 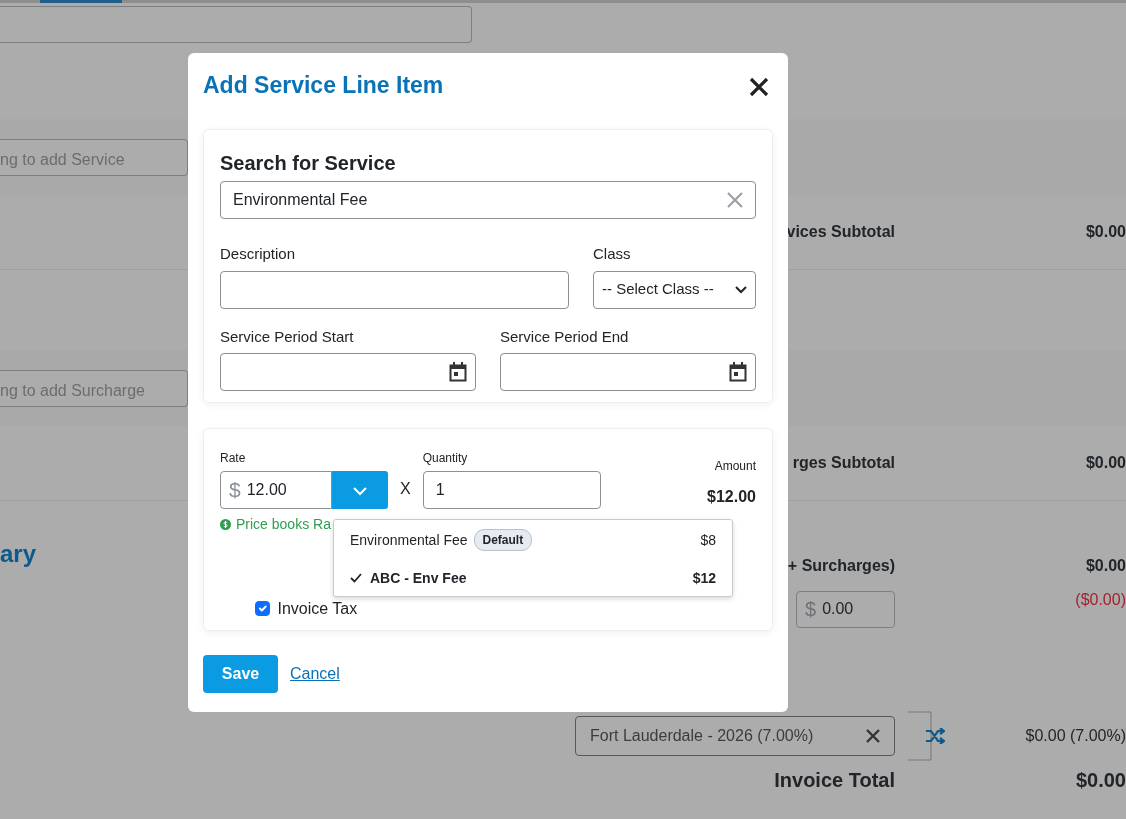 I want to click on discount-field: $ 0.00, so click(x=845, y=609).